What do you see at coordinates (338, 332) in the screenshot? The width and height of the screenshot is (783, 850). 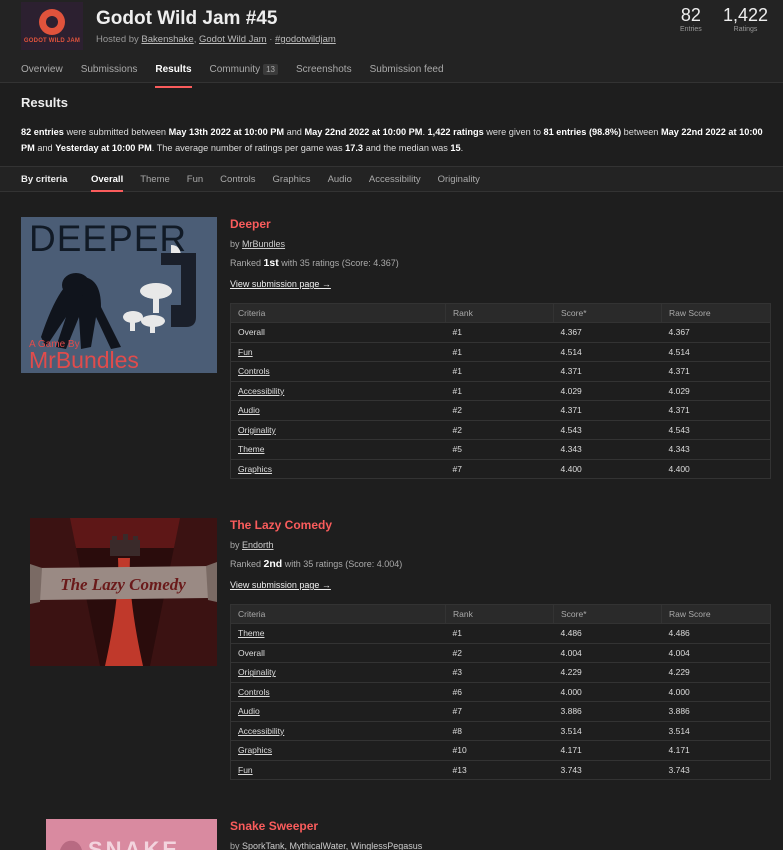 I see `criteria-cell: Overall` at bounding box center [338, 332].